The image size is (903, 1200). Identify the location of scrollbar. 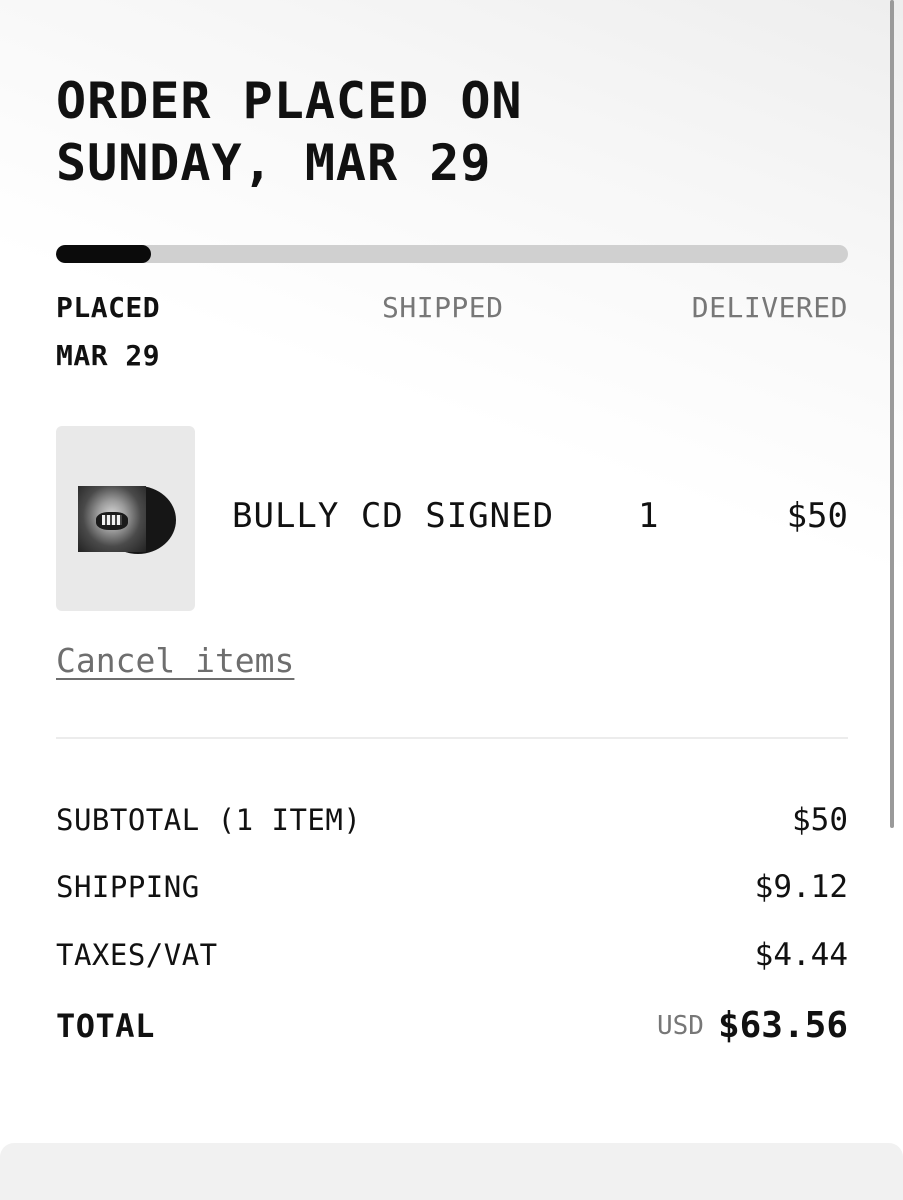
(892, 414).